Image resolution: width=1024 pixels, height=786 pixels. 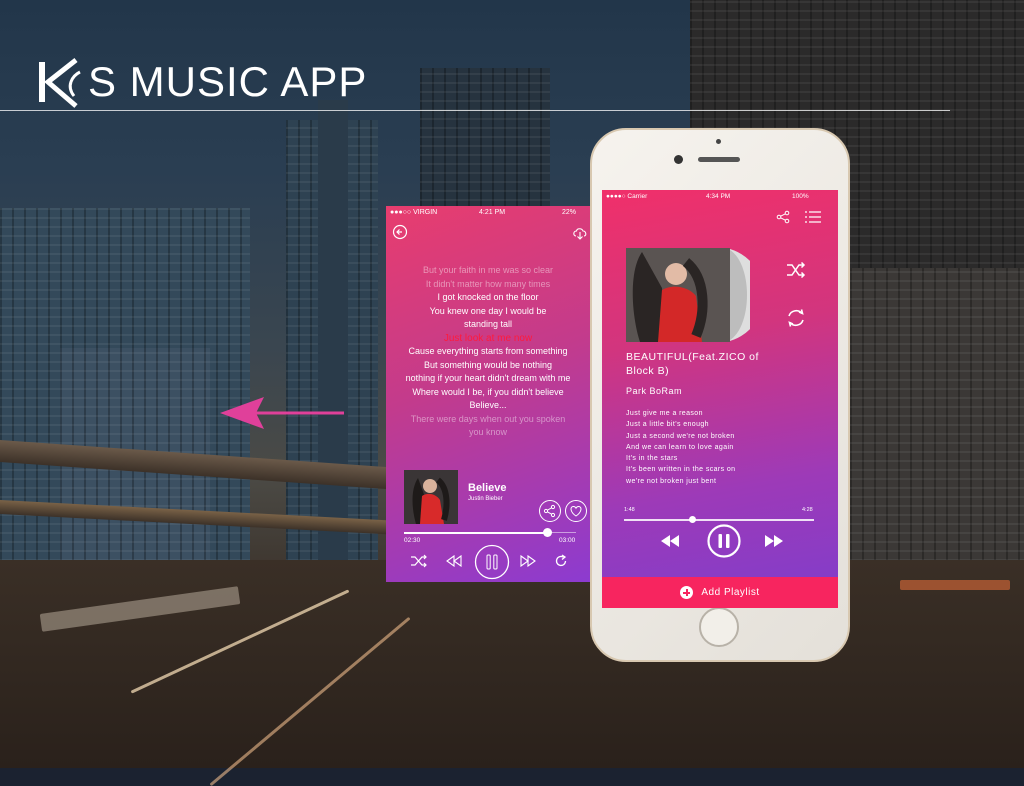 I want to click on playlist-icon, so click(x=813, y=217).